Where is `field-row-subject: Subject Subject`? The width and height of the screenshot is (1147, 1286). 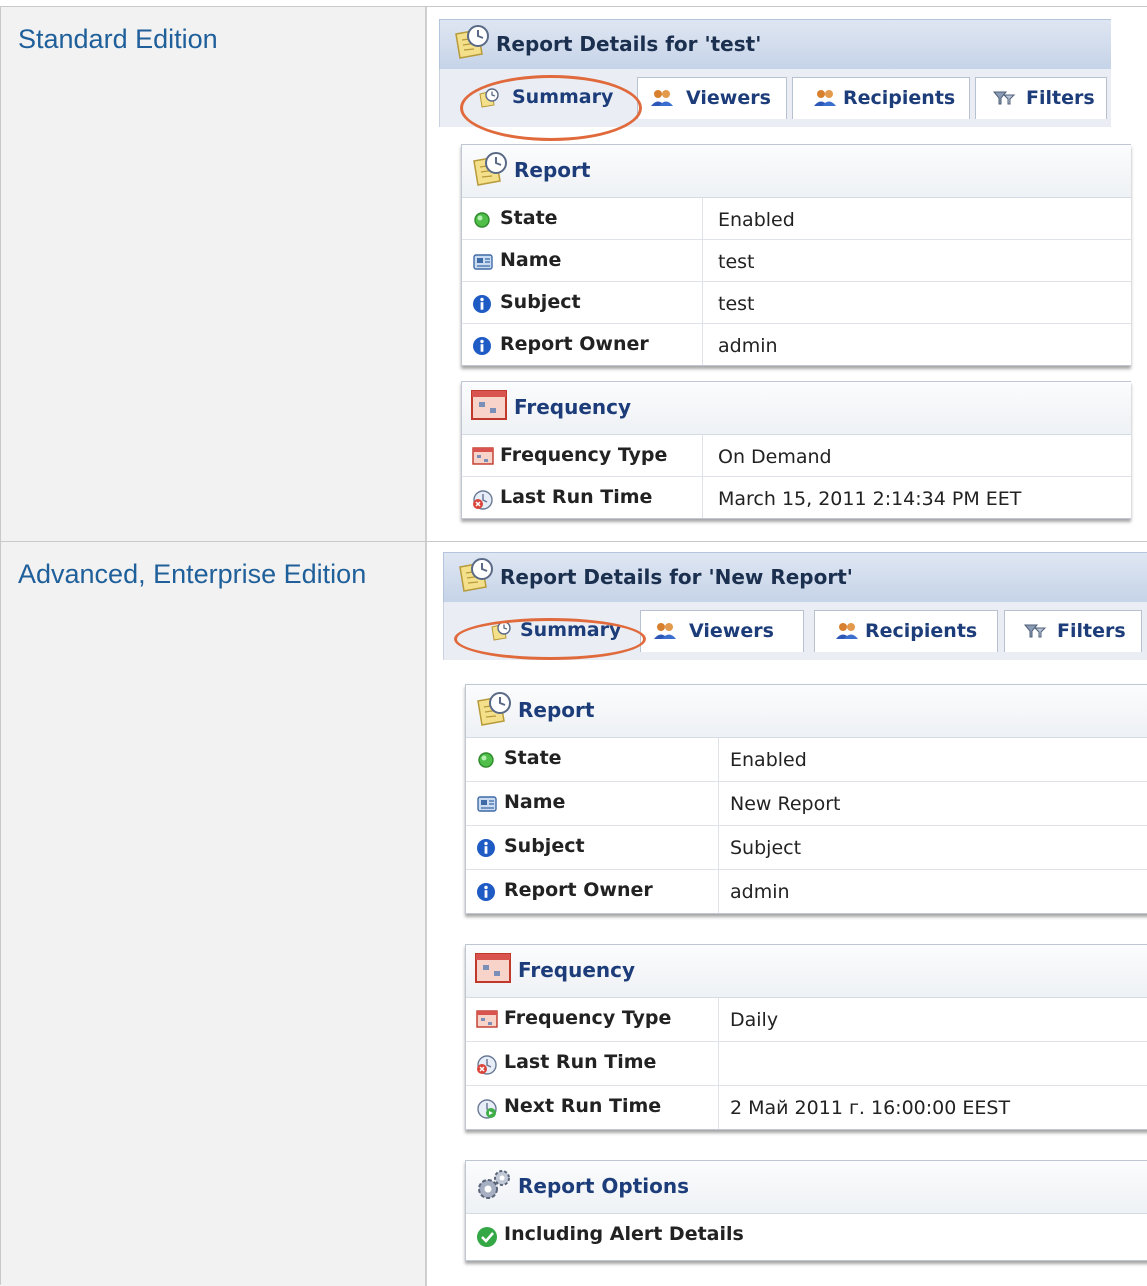 field-row-subject: Subject Subject is located at coordinates (806, 848).